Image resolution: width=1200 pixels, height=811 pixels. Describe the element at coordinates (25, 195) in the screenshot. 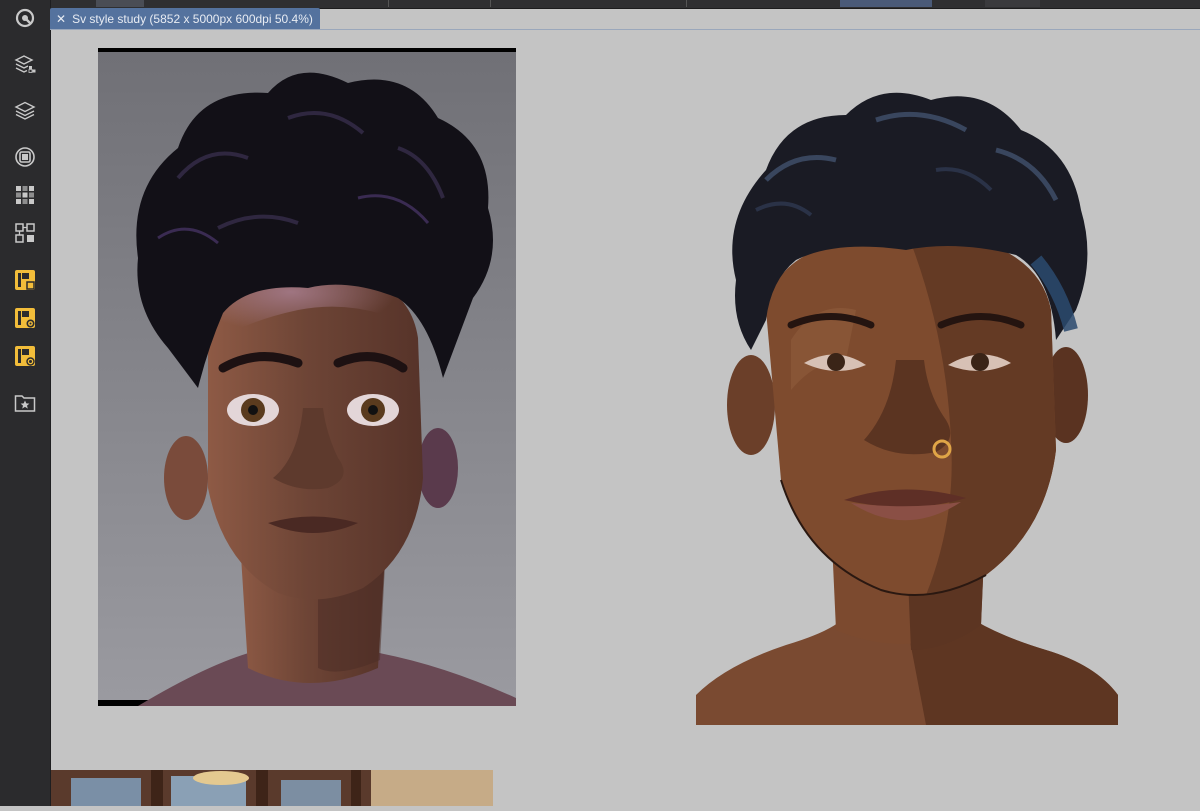

I see `color-set-icon` at that location.